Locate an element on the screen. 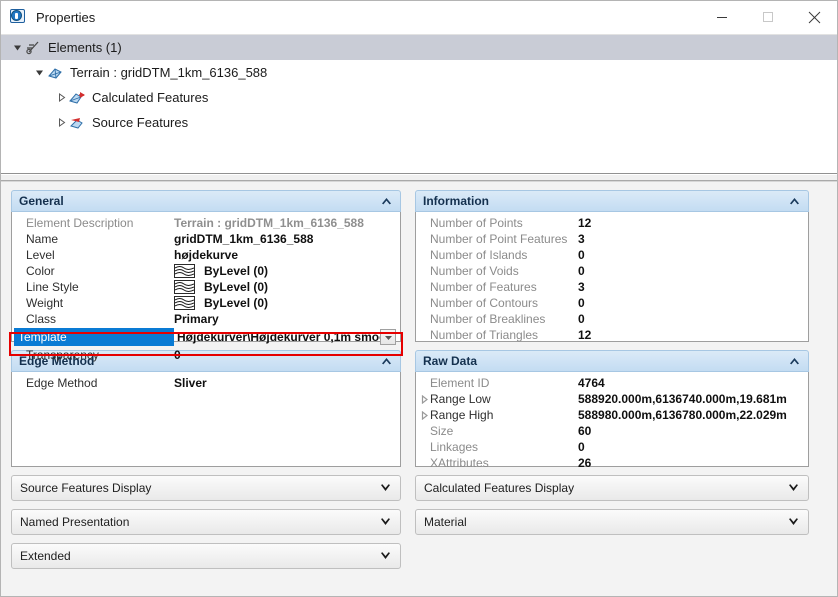 The image size is (838, 597). property-row: Number of Contours 0 is located at coordinates (612, 303).